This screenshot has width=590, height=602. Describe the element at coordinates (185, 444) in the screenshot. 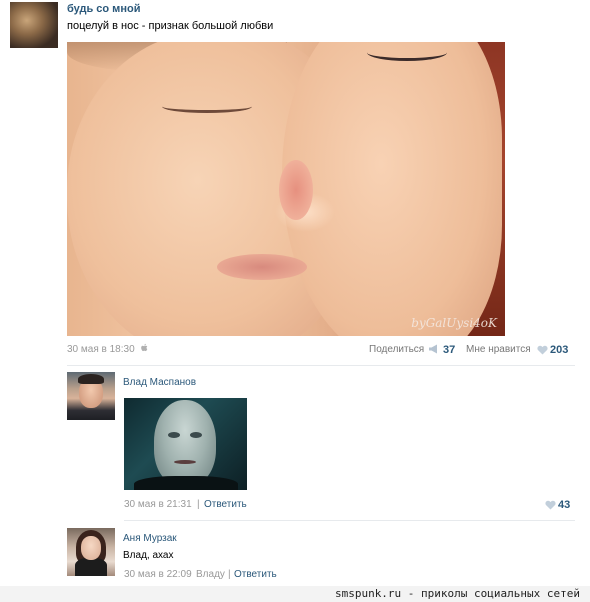

I see `comment-image` at that location.